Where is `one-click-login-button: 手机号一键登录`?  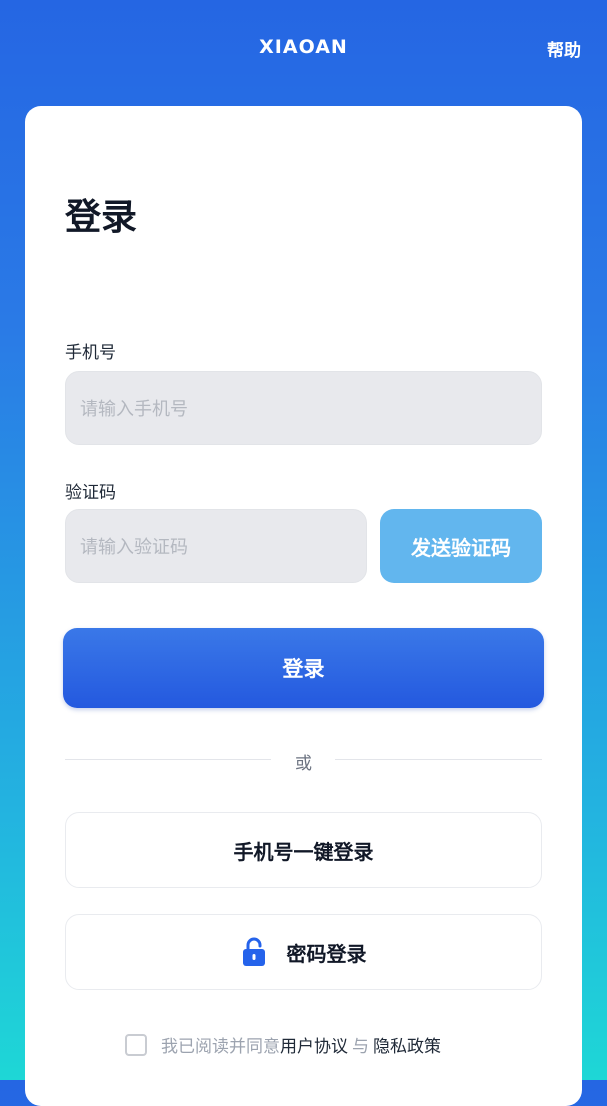
one-click-login-button: 手机号一键登录 is located at coordinates (303, 850).